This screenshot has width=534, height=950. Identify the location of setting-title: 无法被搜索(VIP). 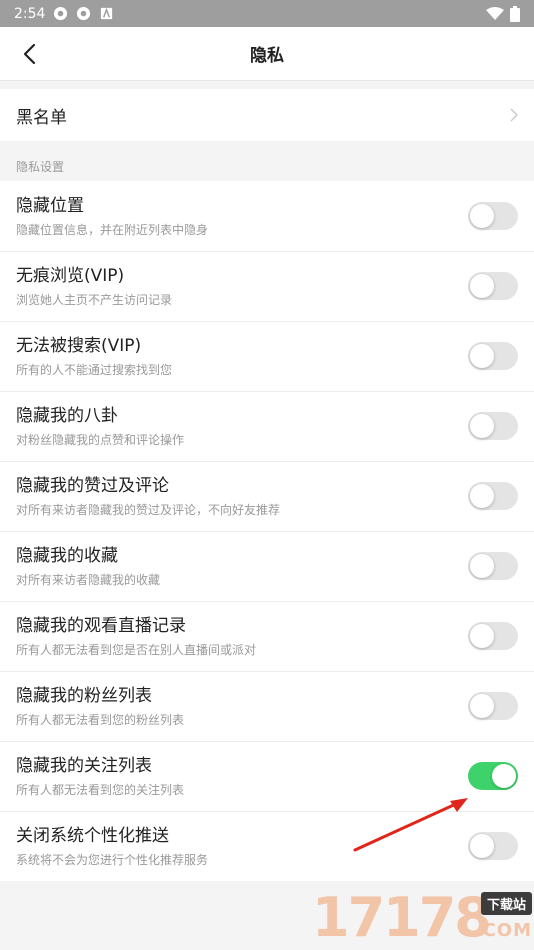
(79, 345).